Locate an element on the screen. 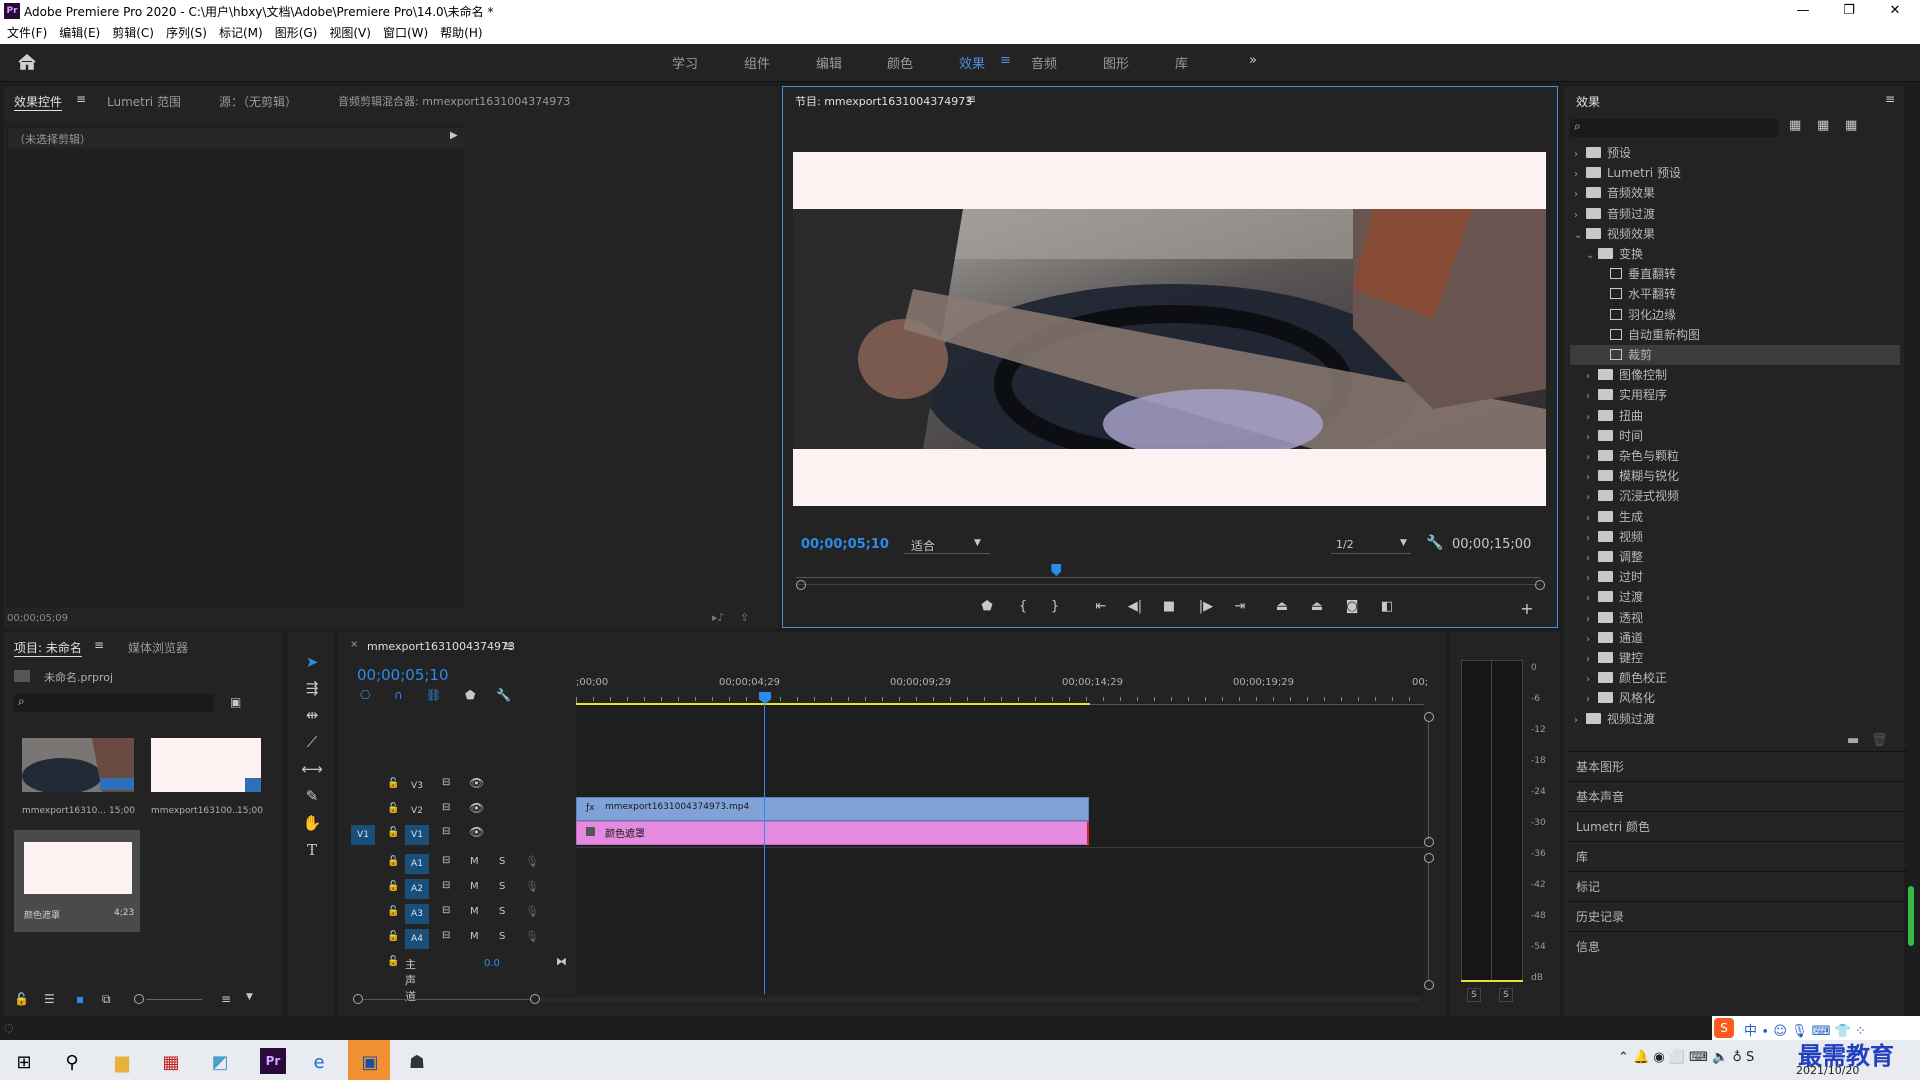 The image size is (1920, 1080). menu-view: 视图(V) is located at coordinates (350, 33).